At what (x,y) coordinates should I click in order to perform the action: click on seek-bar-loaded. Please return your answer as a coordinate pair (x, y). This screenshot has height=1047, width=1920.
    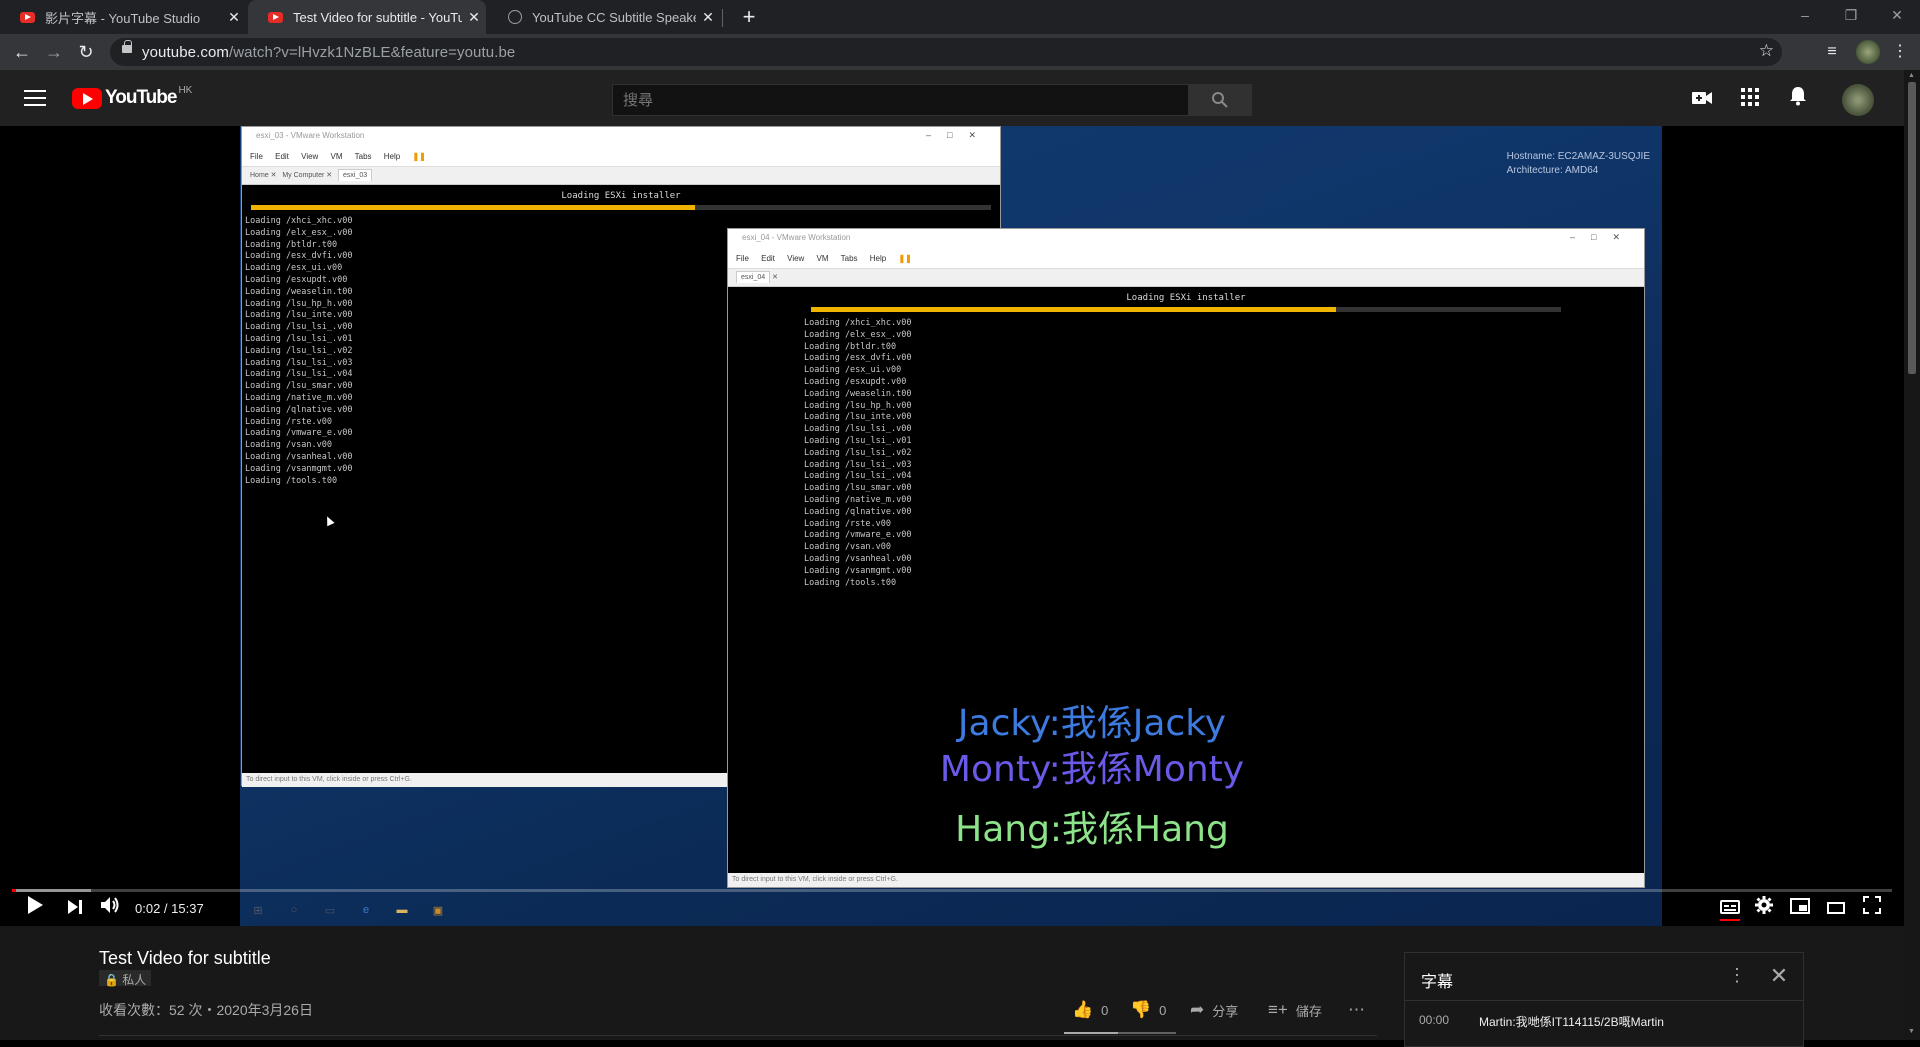
    Looking at the image, I should click on (51, 890).